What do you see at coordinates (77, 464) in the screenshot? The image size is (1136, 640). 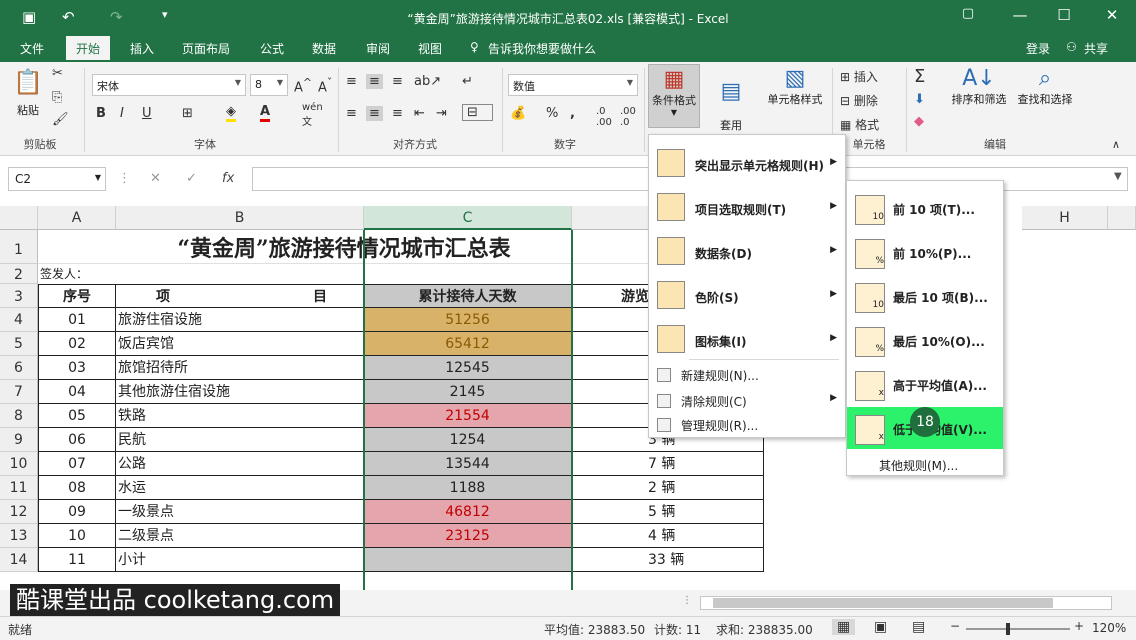 I see `cell-id: 07` at bounding box center [77, 464].